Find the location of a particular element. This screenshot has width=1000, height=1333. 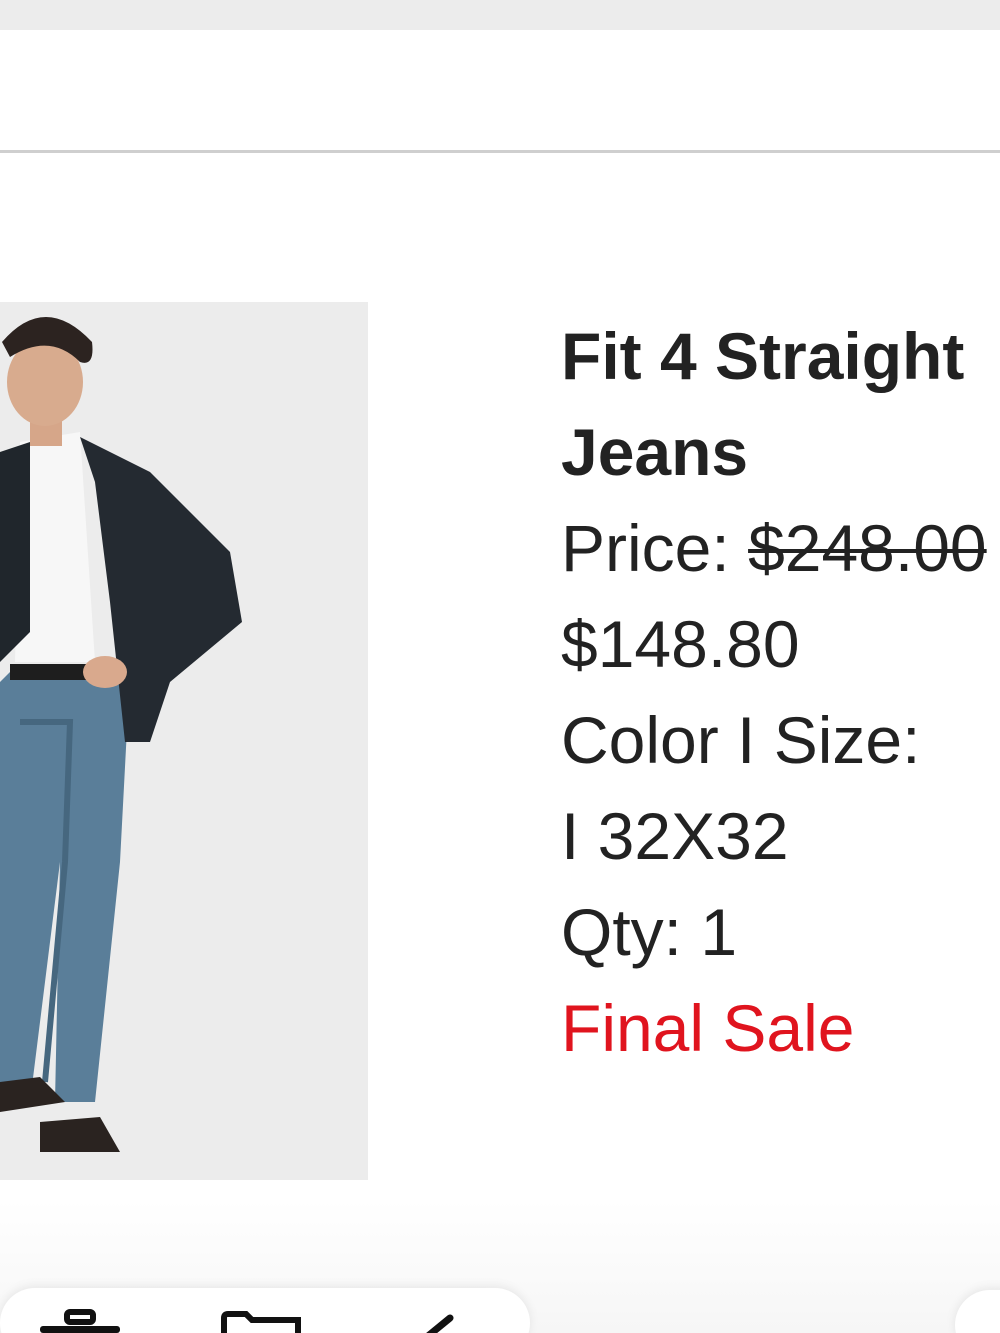

edit-icon is located at coordinates (440, 1320).